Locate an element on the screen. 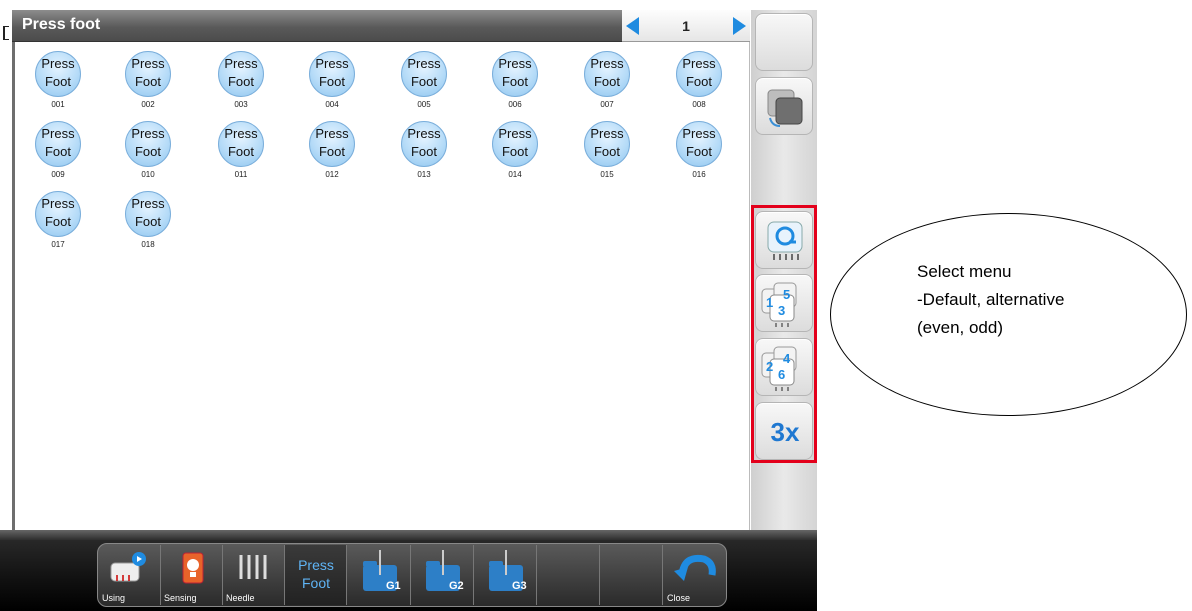  odd-select-button: 1 5 3 is located at coordinates (784, 303).